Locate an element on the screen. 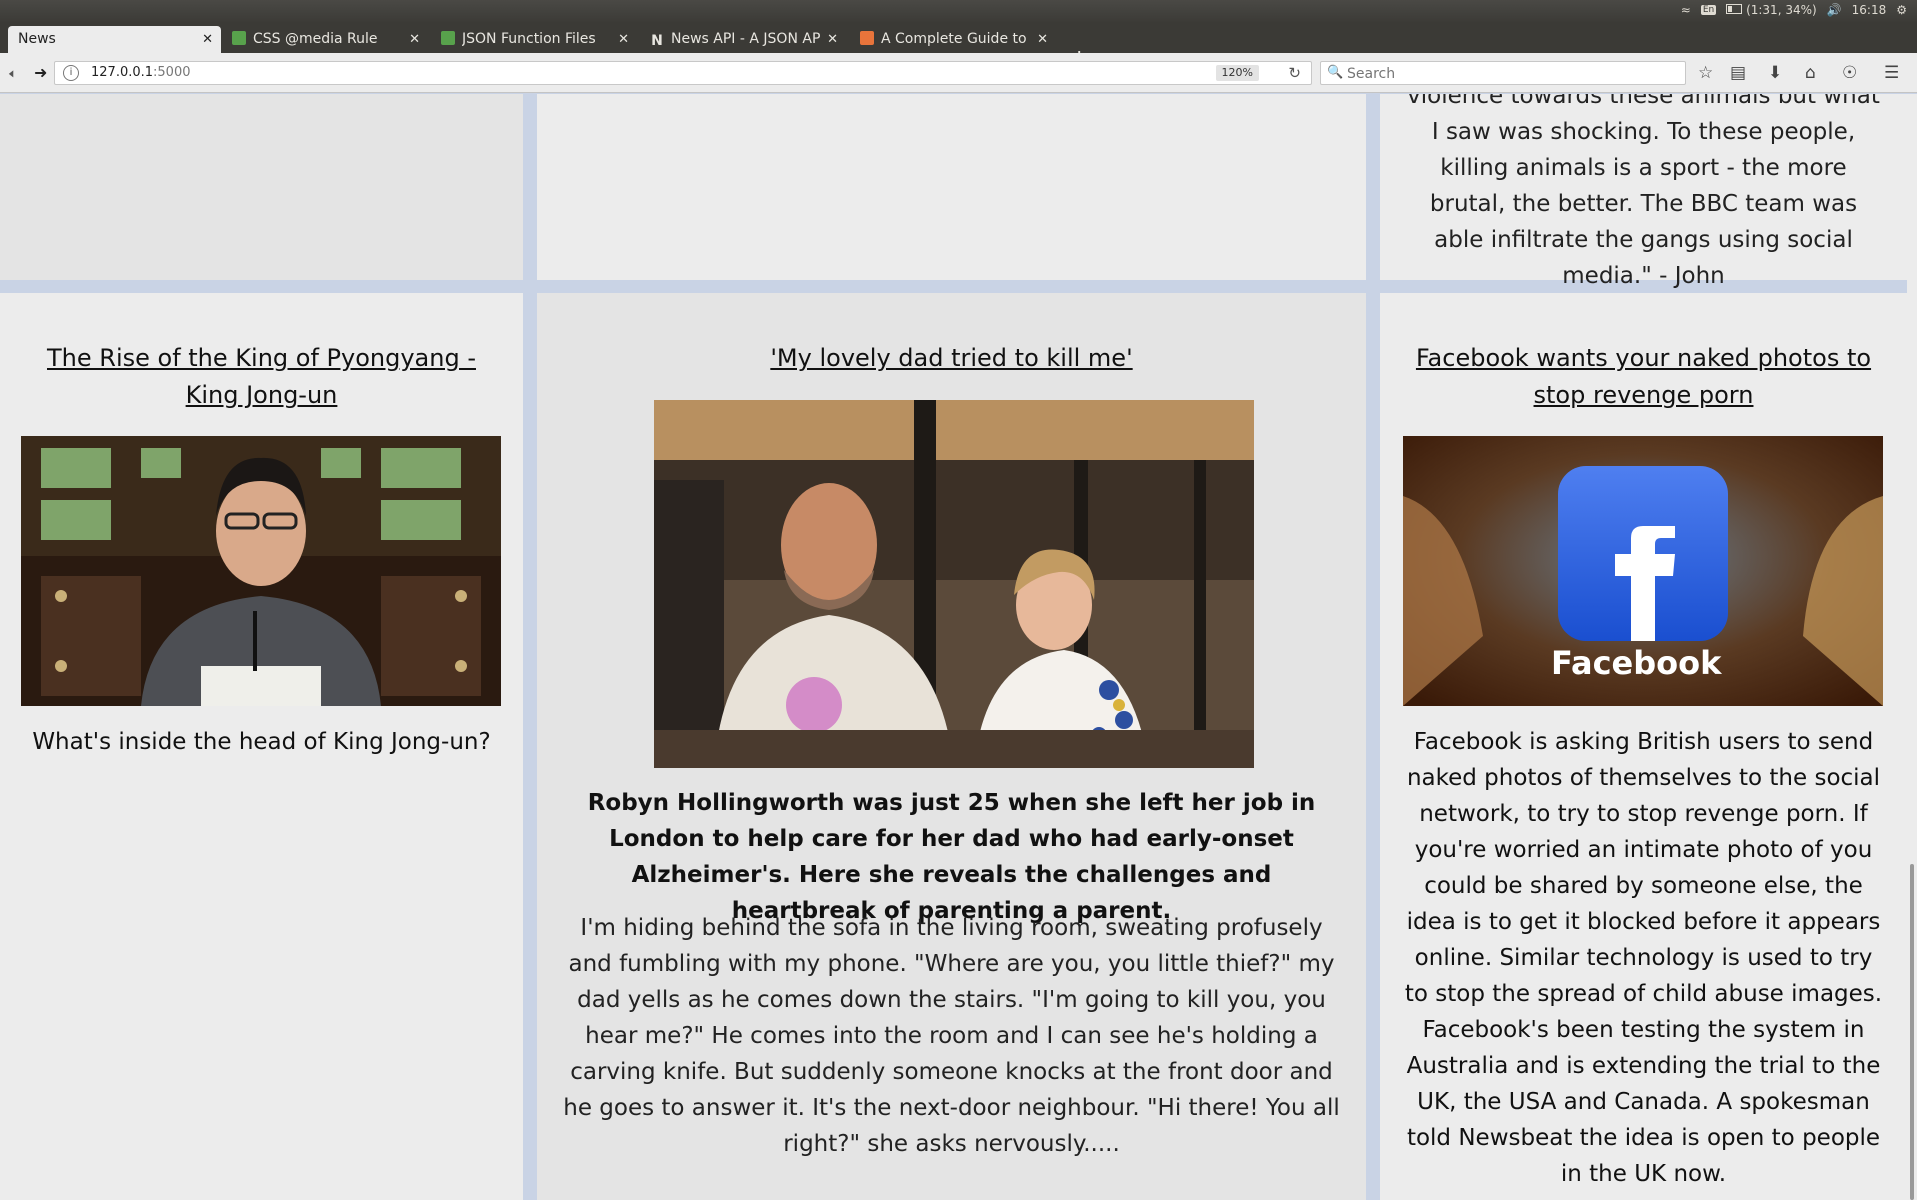  search-bar: 🔍 is located at coordinates (1503, 73).